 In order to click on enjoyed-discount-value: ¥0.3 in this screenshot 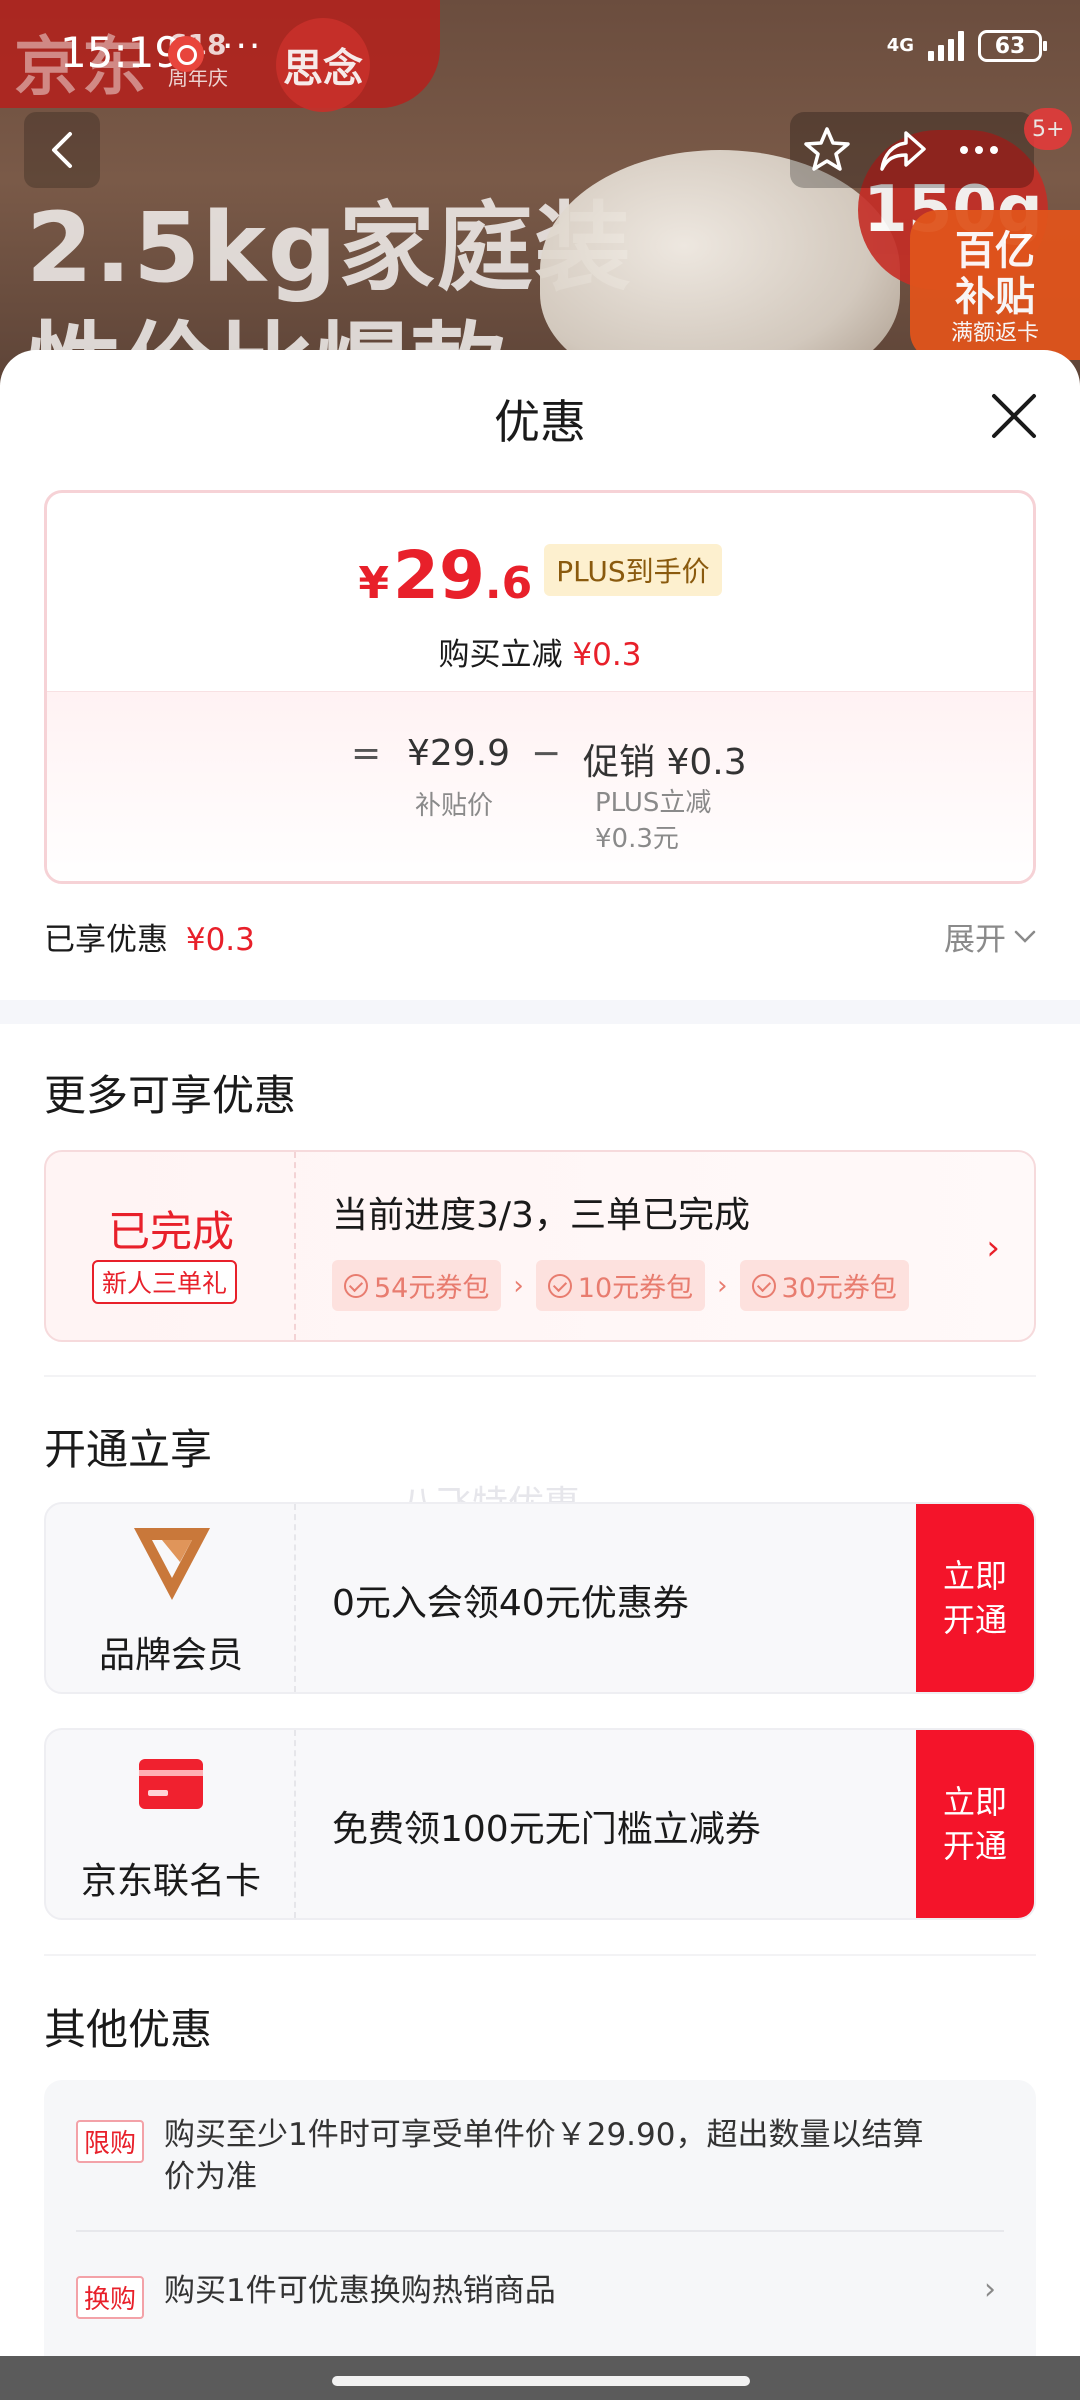, I will do `click(220, 940)`.